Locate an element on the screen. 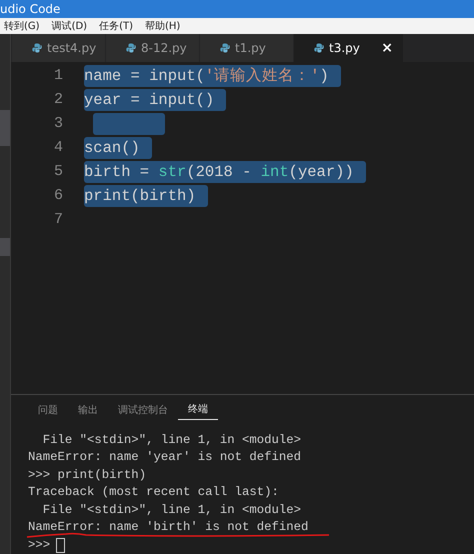 The width and height of the screenshot is (474, 554). terminal-line: Traceback (most recent call last): is located at coordinates (153, 492).